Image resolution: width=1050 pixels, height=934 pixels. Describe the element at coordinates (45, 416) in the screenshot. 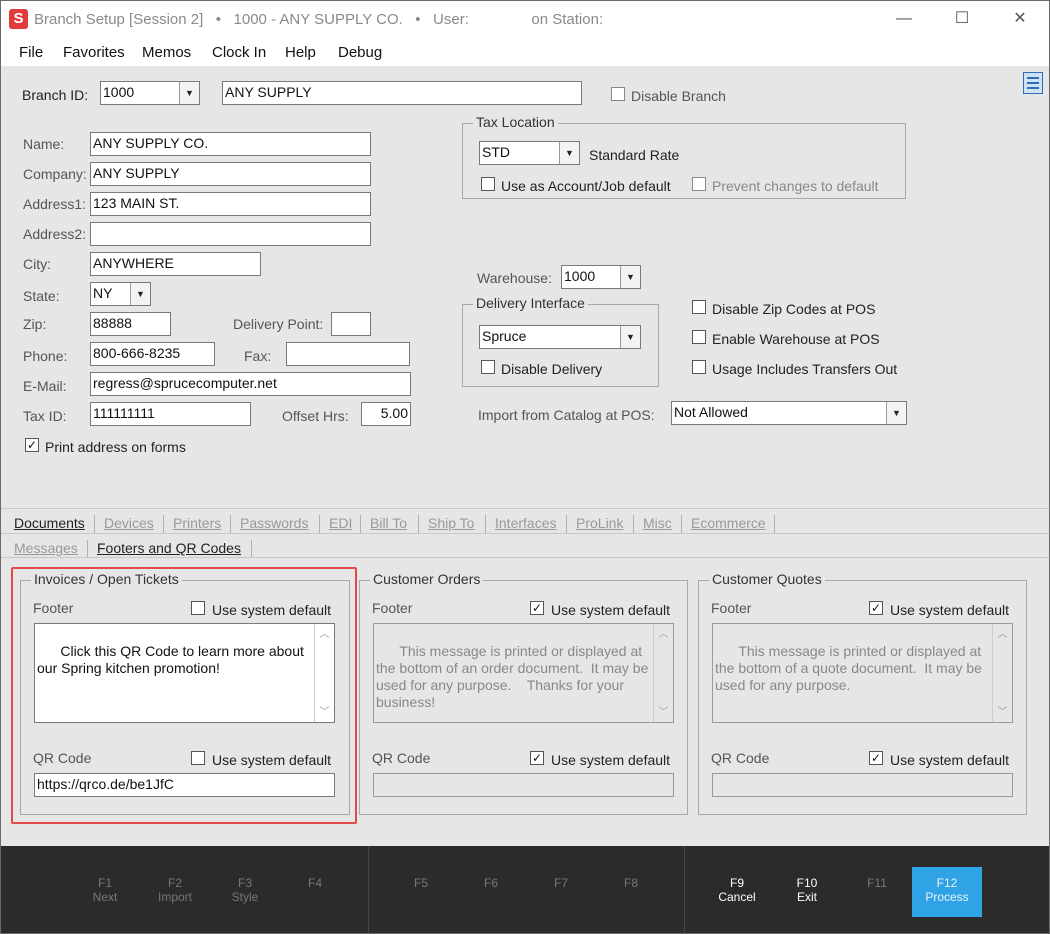

I see `tax-id-label: Tax ID:` at that location.